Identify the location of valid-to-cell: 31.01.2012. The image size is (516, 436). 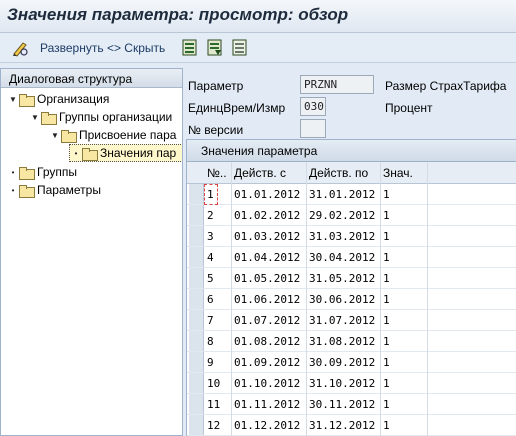
(342, 194).